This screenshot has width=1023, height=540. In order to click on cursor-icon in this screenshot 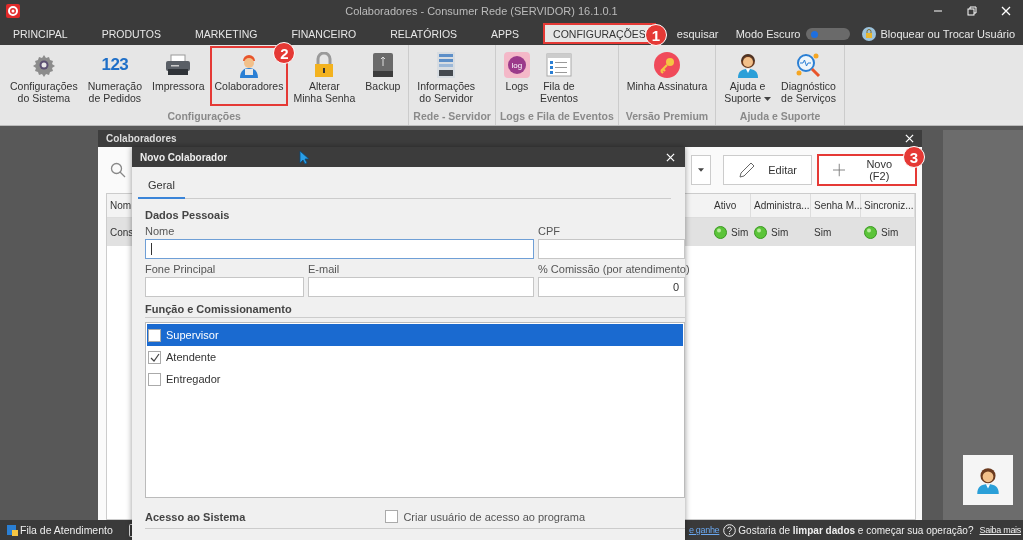, I will do `click(304, 157)`.